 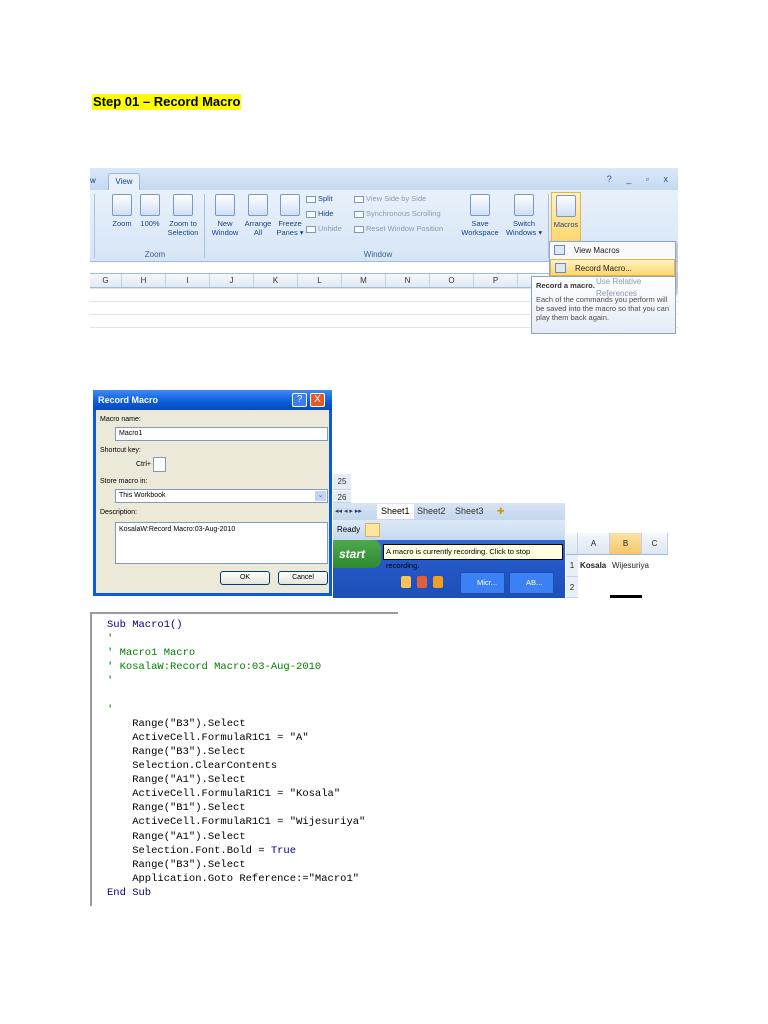 I want to click on sheet-tab-3: Sheet3, so click(x=469, y=511).